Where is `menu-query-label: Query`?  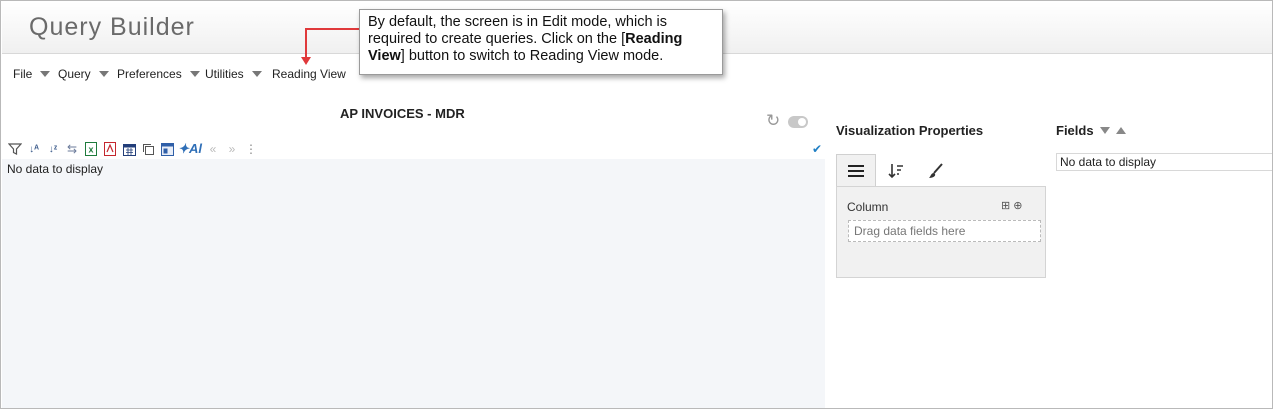 menu-query-label: Query is located at coordinates (74, 74).